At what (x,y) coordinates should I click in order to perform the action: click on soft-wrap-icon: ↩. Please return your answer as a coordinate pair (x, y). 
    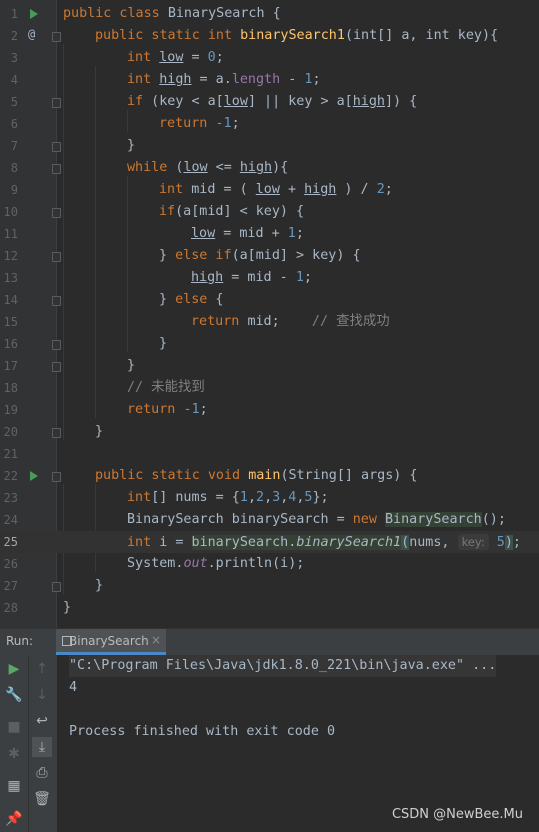
    Looking at the image, I should click on (42, 721).